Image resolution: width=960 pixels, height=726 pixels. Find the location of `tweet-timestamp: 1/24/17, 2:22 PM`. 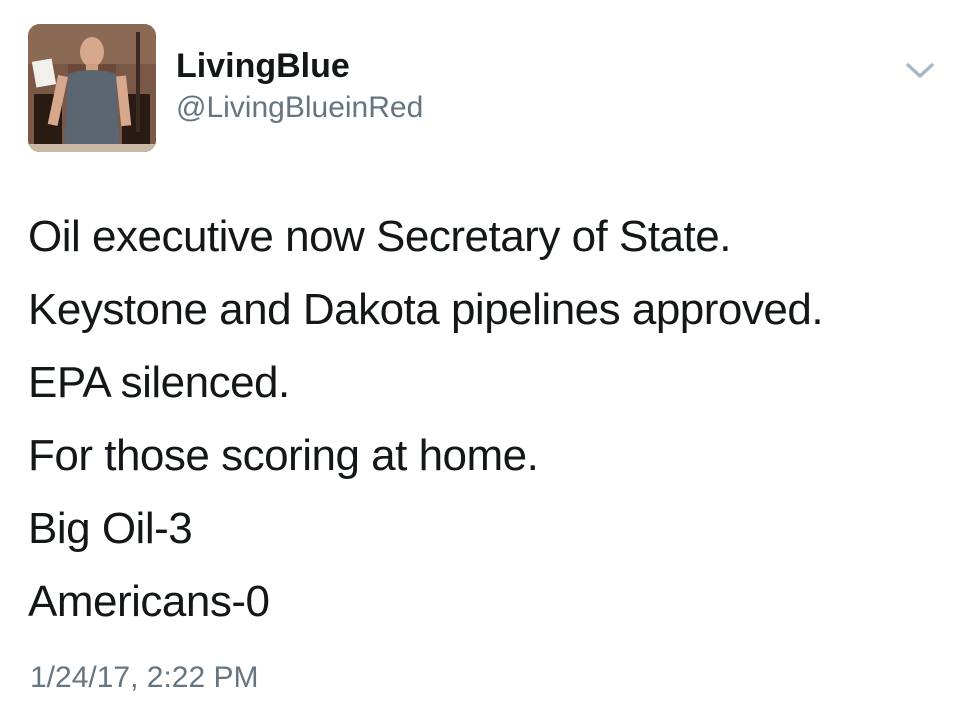

tweet-timestamp: 1/24/17, 2:22 PM is located at coordinates (144, 678).